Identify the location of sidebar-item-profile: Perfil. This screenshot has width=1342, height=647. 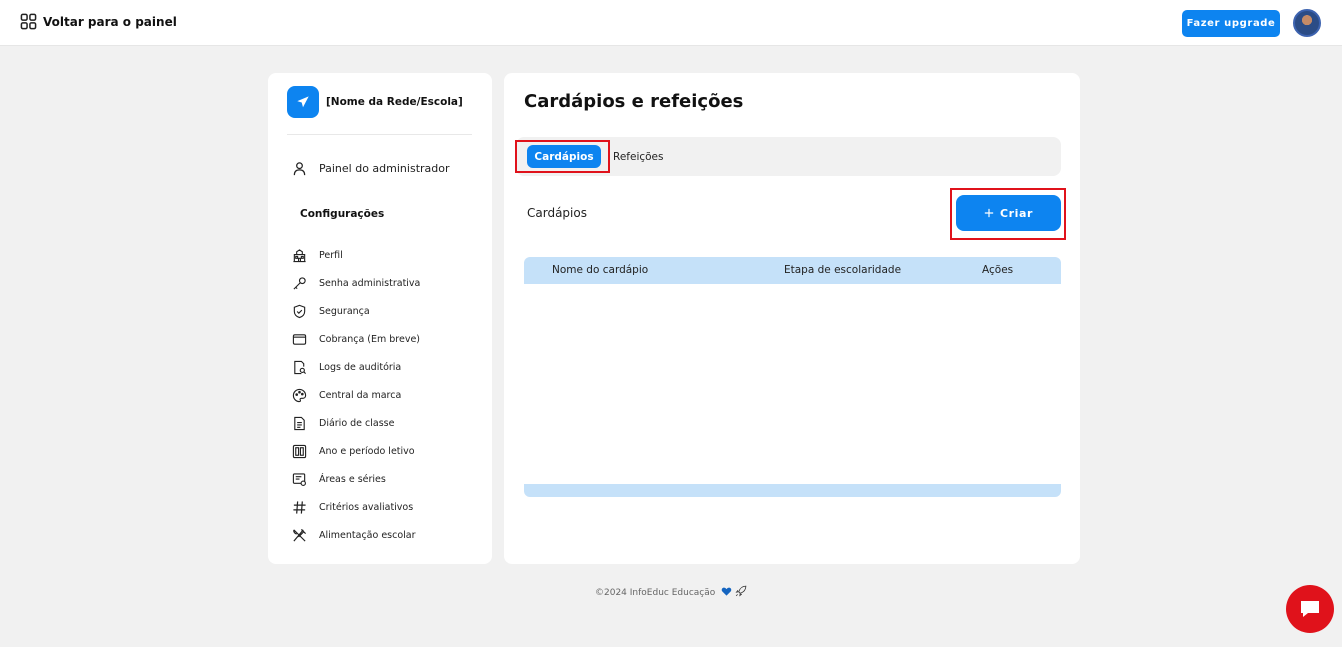
(356, 255).